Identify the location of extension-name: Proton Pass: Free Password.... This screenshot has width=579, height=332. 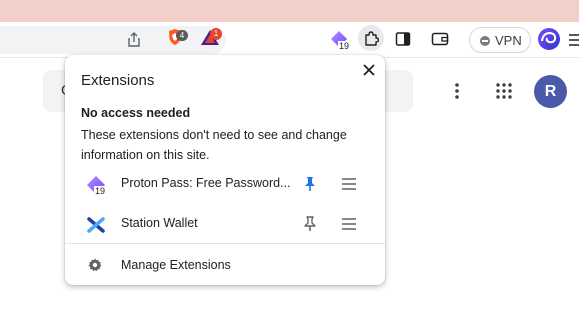
(206, 183).